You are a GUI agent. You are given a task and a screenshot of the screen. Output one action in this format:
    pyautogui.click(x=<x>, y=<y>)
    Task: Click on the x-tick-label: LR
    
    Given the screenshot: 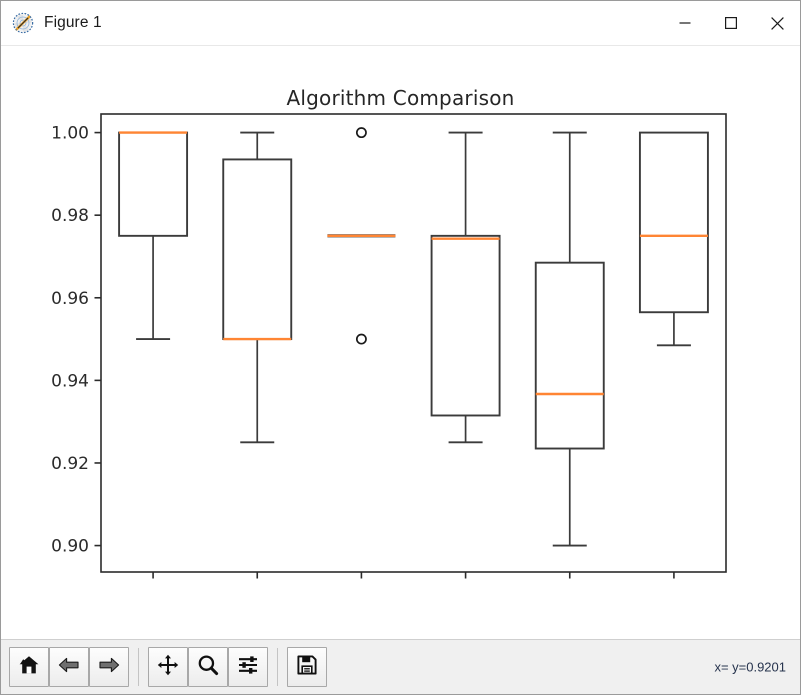 What is the action you would take?
    pyautogui.click(x=153, y=585)
    